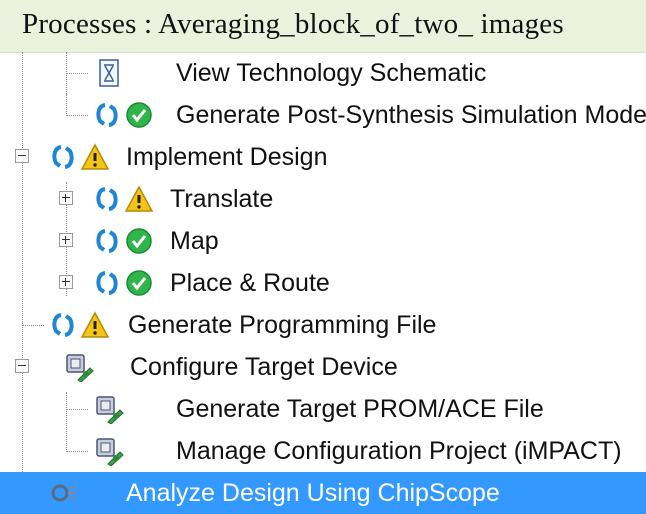 The height and width of the screenshot is (514, 646). What do you see at coordinates (360, 409) in the screenshot?
I see `tree-item-label: Generate Target PROM/ACE File` at bounding box center [360, 409].